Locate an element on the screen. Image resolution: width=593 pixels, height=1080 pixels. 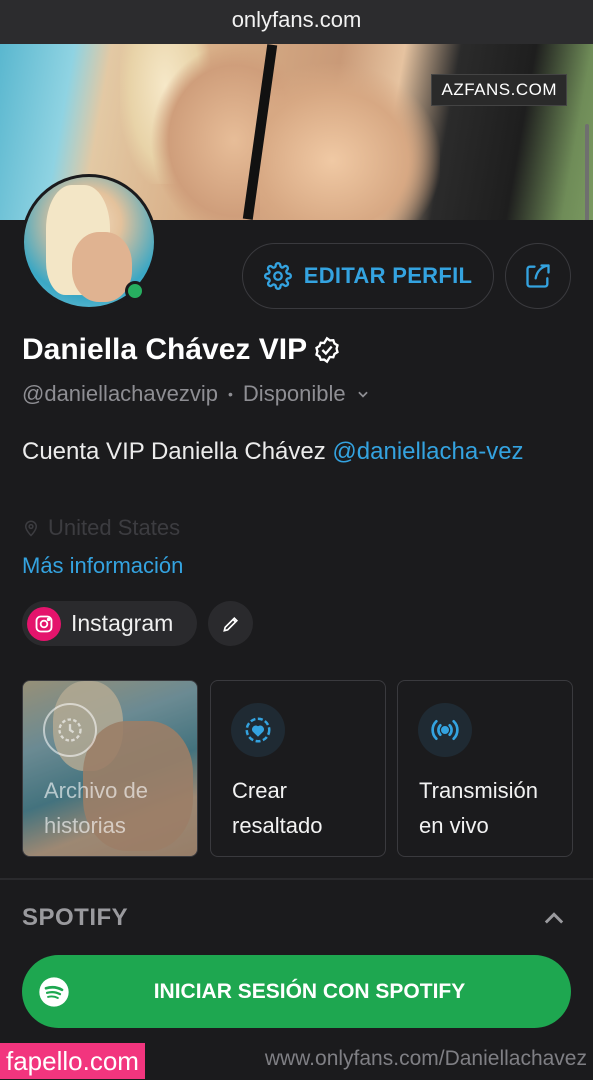
chevron-down-icon is located at coordinates (362, 394).